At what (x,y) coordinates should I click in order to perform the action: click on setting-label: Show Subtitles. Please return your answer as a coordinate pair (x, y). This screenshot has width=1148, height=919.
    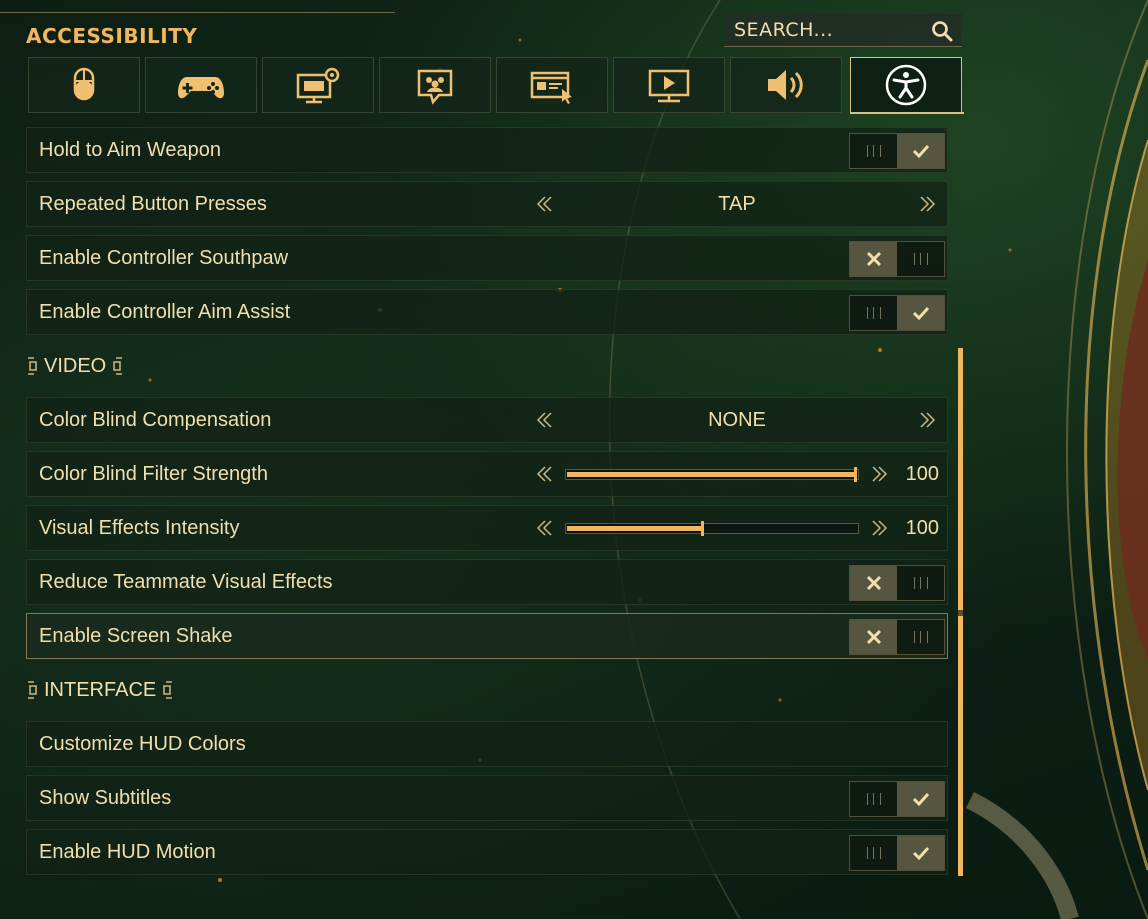
    Looking at the image, I should click on (105, 798).